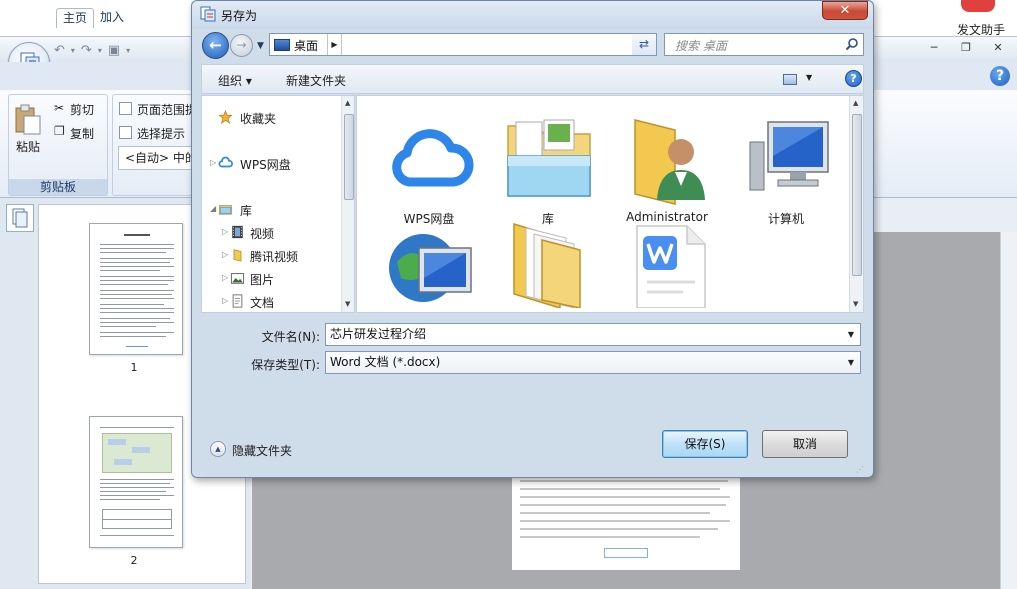 This screenshot has height=589, width=1017. Describe the element at coordinates (235, 80) in the screenshot. I see `organize-button: 组织 ▾` at that location.